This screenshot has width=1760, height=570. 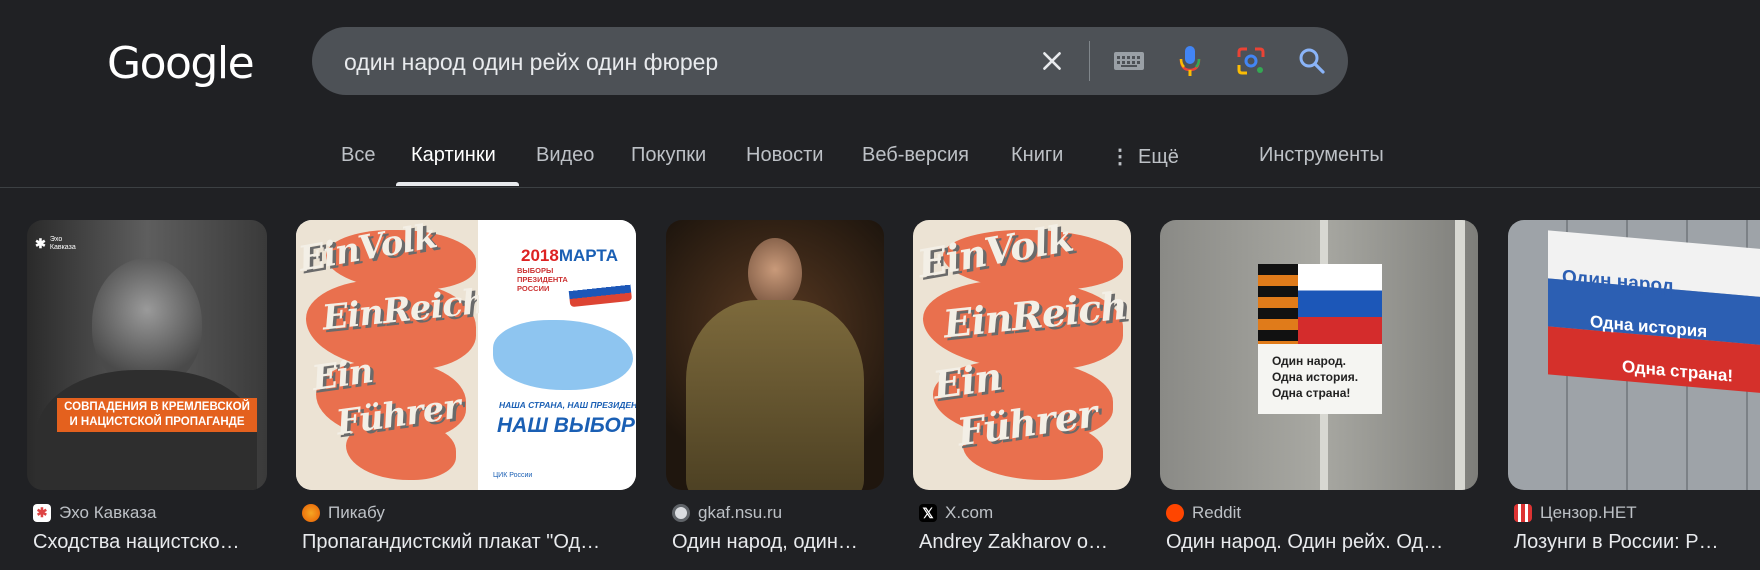 I want to click on result-source: ✱ Эхо Кавказа, so click(x=94, y=513).